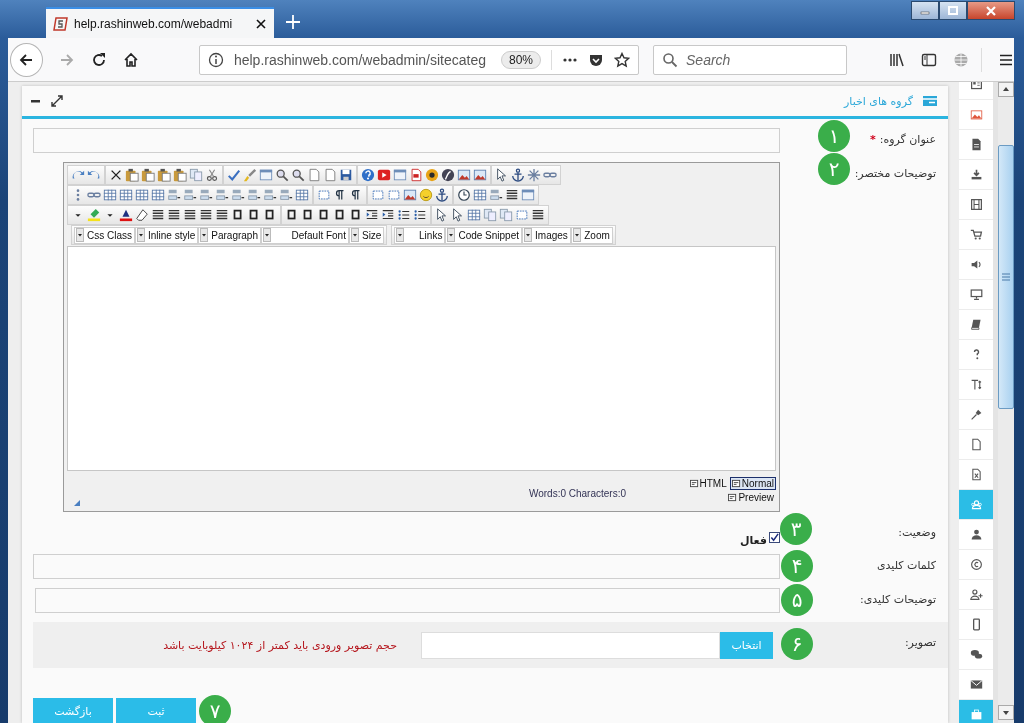 This screenshot has height=723, width=1024. I want to click on library-icon, so click(897, 59).